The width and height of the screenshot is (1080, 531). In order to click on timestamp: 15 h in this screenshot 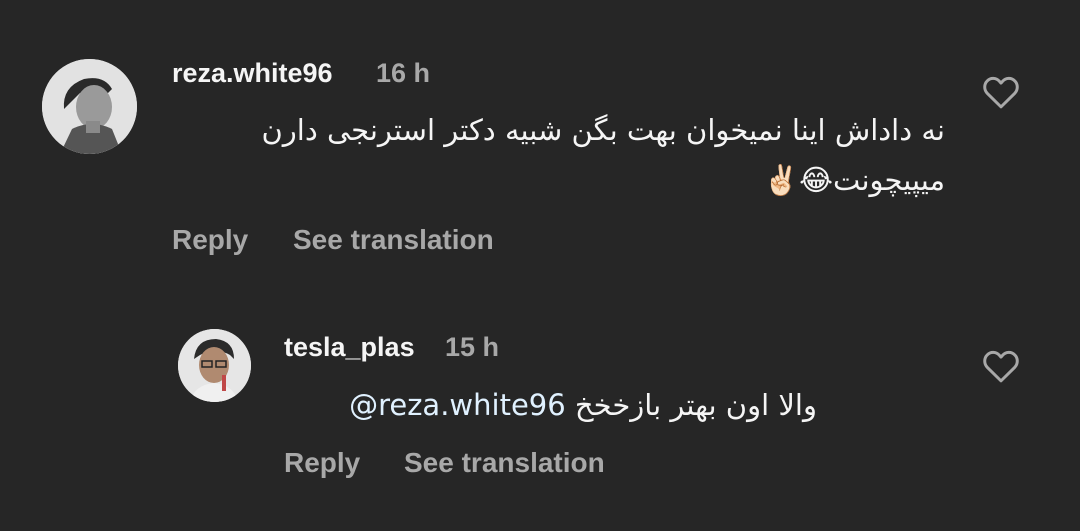, I will do `click(472, 347)`.